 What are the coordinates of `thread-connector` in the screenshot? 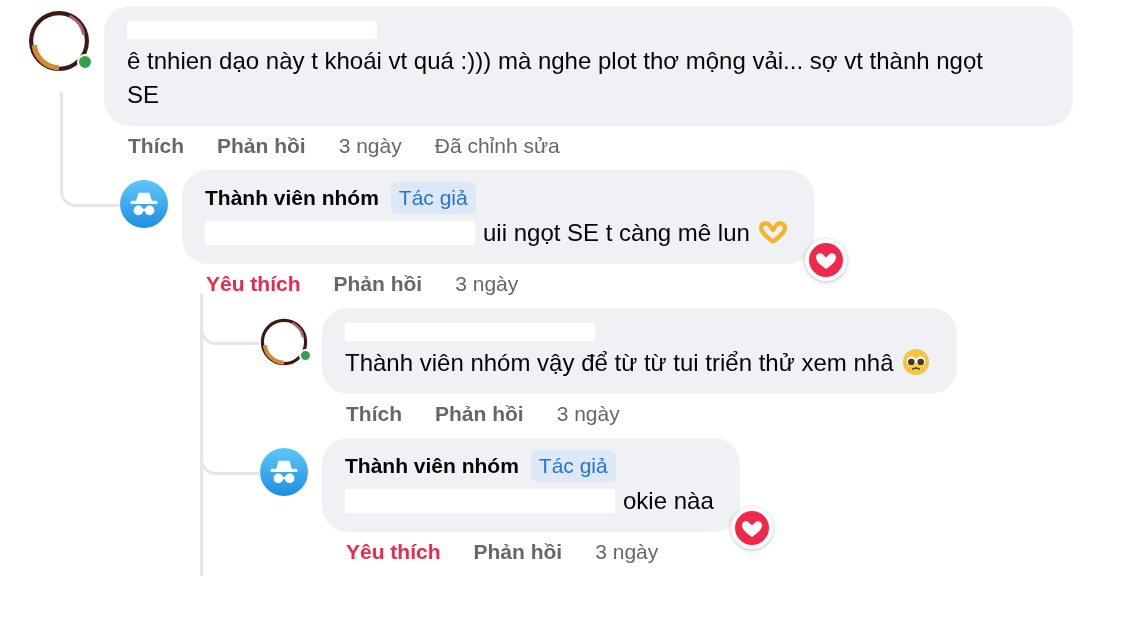 It's located at (89, 181).